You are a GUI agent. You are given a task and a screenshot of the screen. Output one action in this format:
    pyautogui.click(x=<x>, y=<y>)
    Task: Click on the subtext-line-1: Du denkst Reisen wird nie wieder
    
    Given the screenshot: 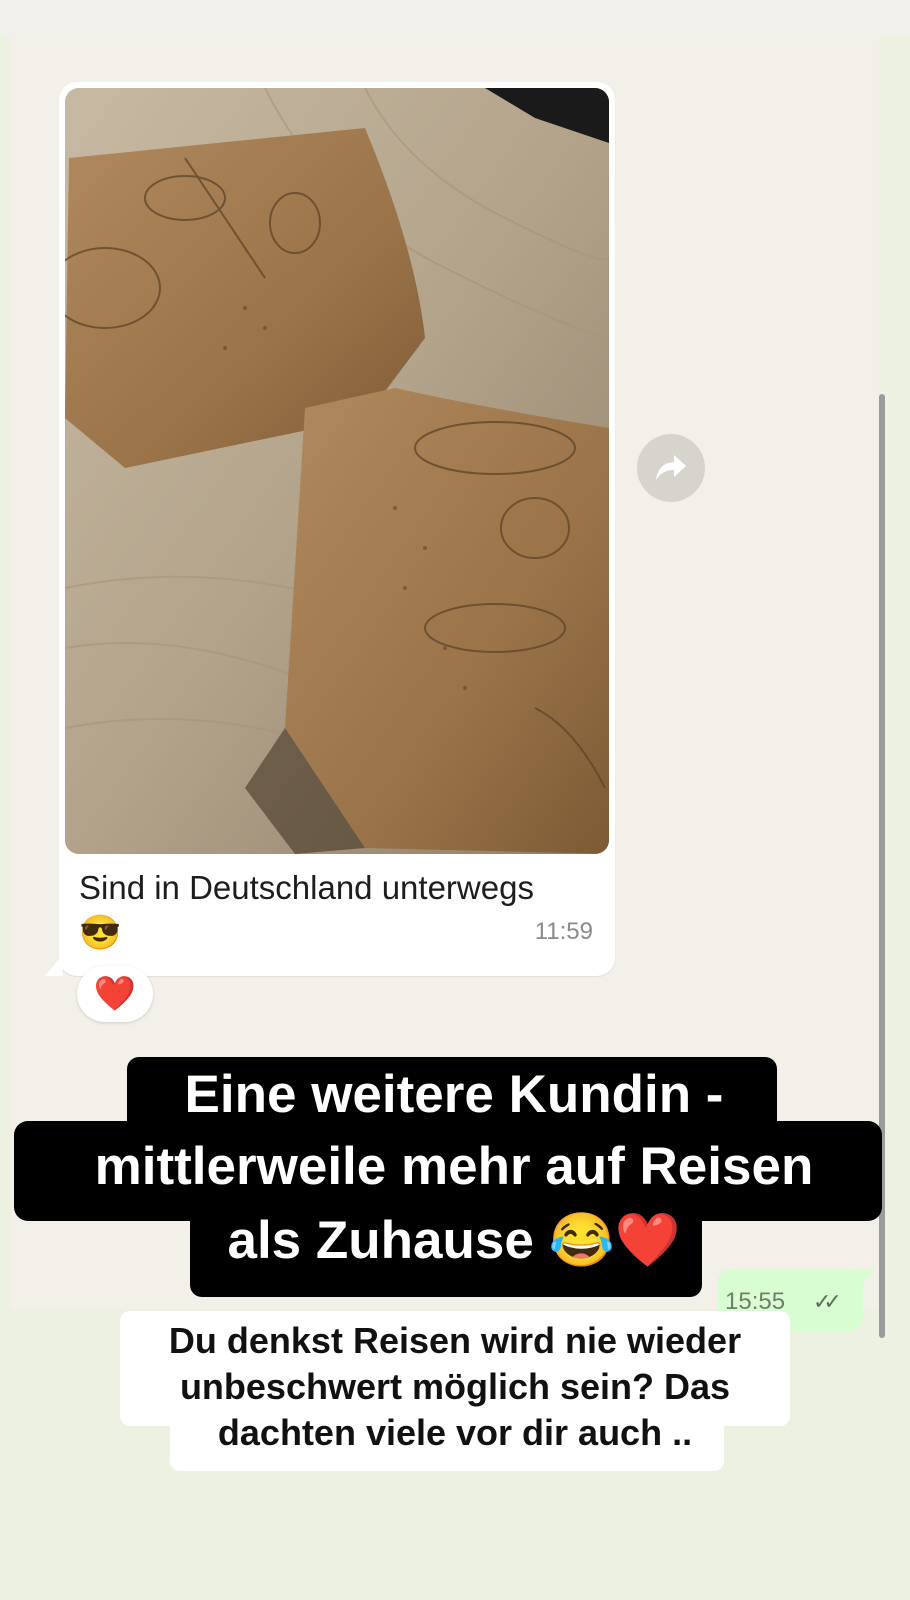 What is the action you would take?
    pyautogui.click(x=455, y=1340)
    